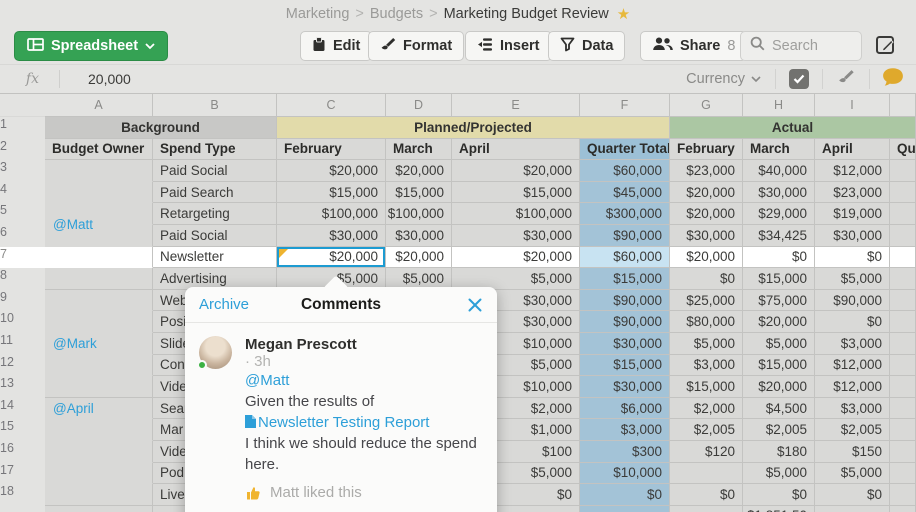 This screenshot has width=916, height=512. Describe the element at coordinates (416, 46) in the screenshot. I see `format-button: Format` at that location.